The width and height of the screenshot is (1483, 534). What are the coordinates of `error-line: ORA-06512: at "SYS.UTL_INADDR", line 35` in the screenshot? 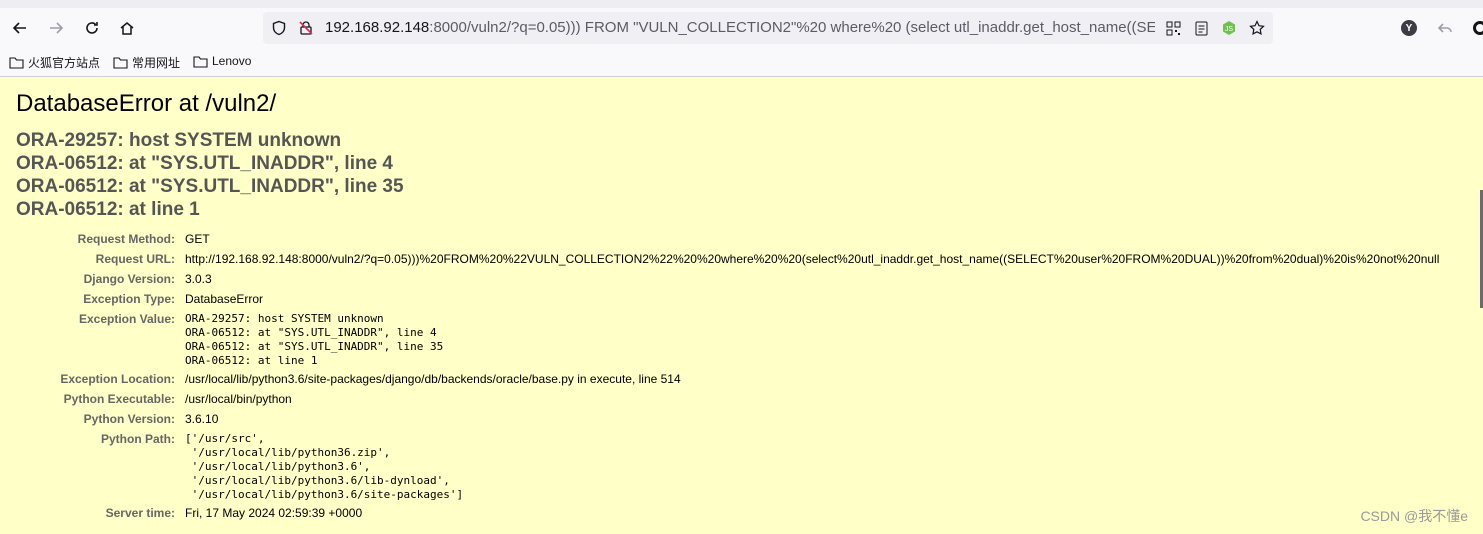 It's located at (210, 186).